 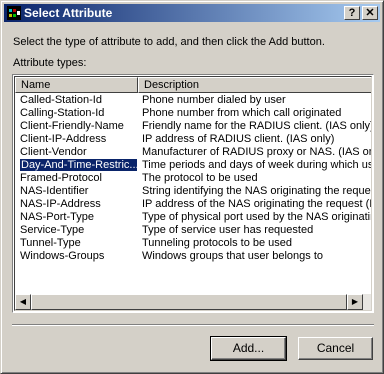 What do you see at coordinates (193, 325) in the screenshot?
I see `separator` at bounding box center [193, 325].